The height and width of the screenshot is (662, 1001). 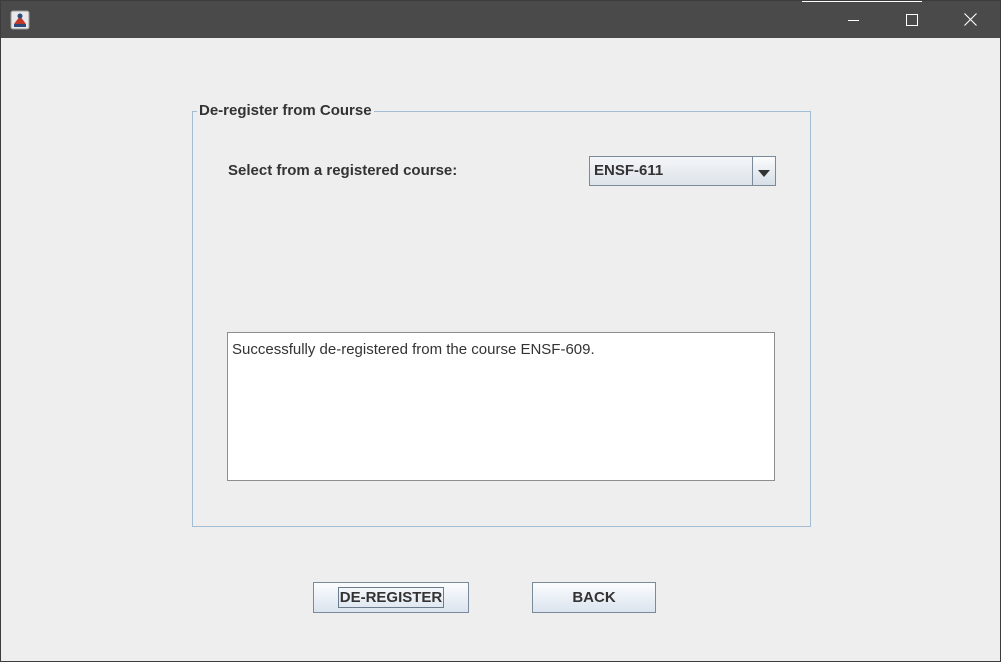 I want to click on maximize-button, so click(x=912, y=19).